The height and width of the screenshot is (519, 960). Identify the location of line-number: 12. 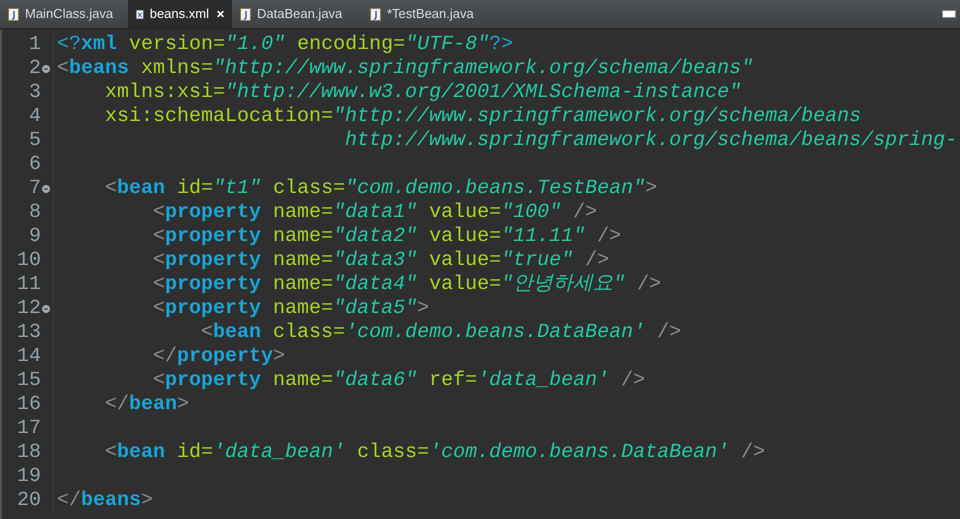
(28, 309).